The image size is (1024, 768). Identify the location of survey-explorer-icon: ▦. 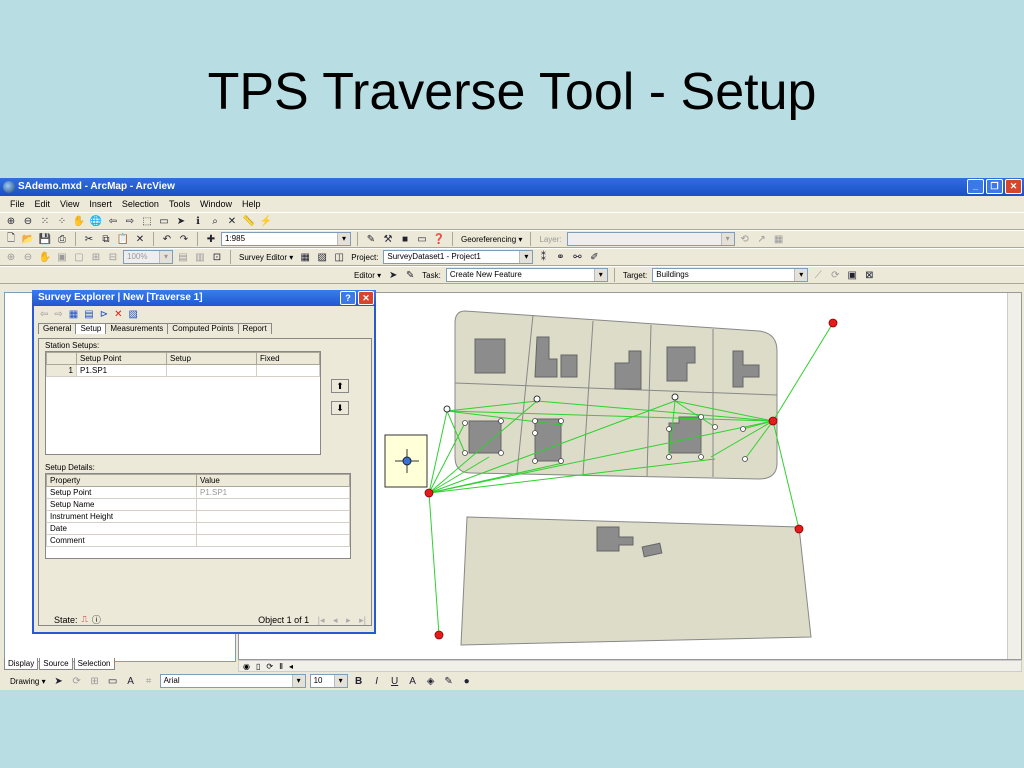
(305, 257).